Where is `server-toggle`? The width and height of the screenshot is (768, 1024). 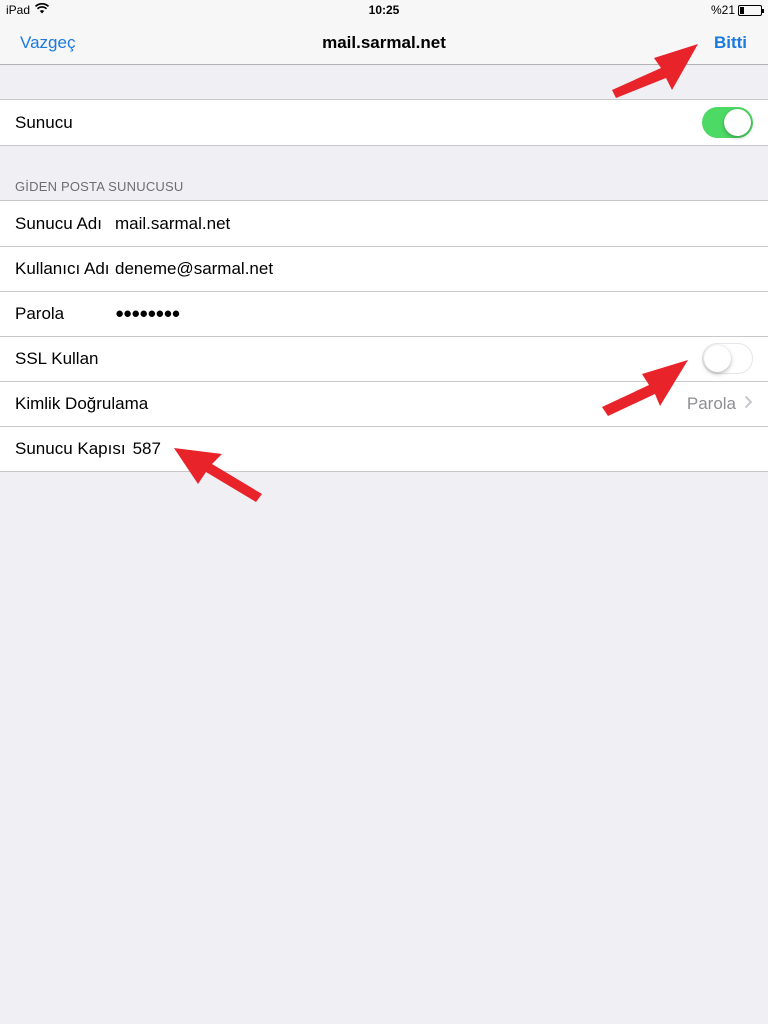 server-toggle is located at coordinates (727, 122).